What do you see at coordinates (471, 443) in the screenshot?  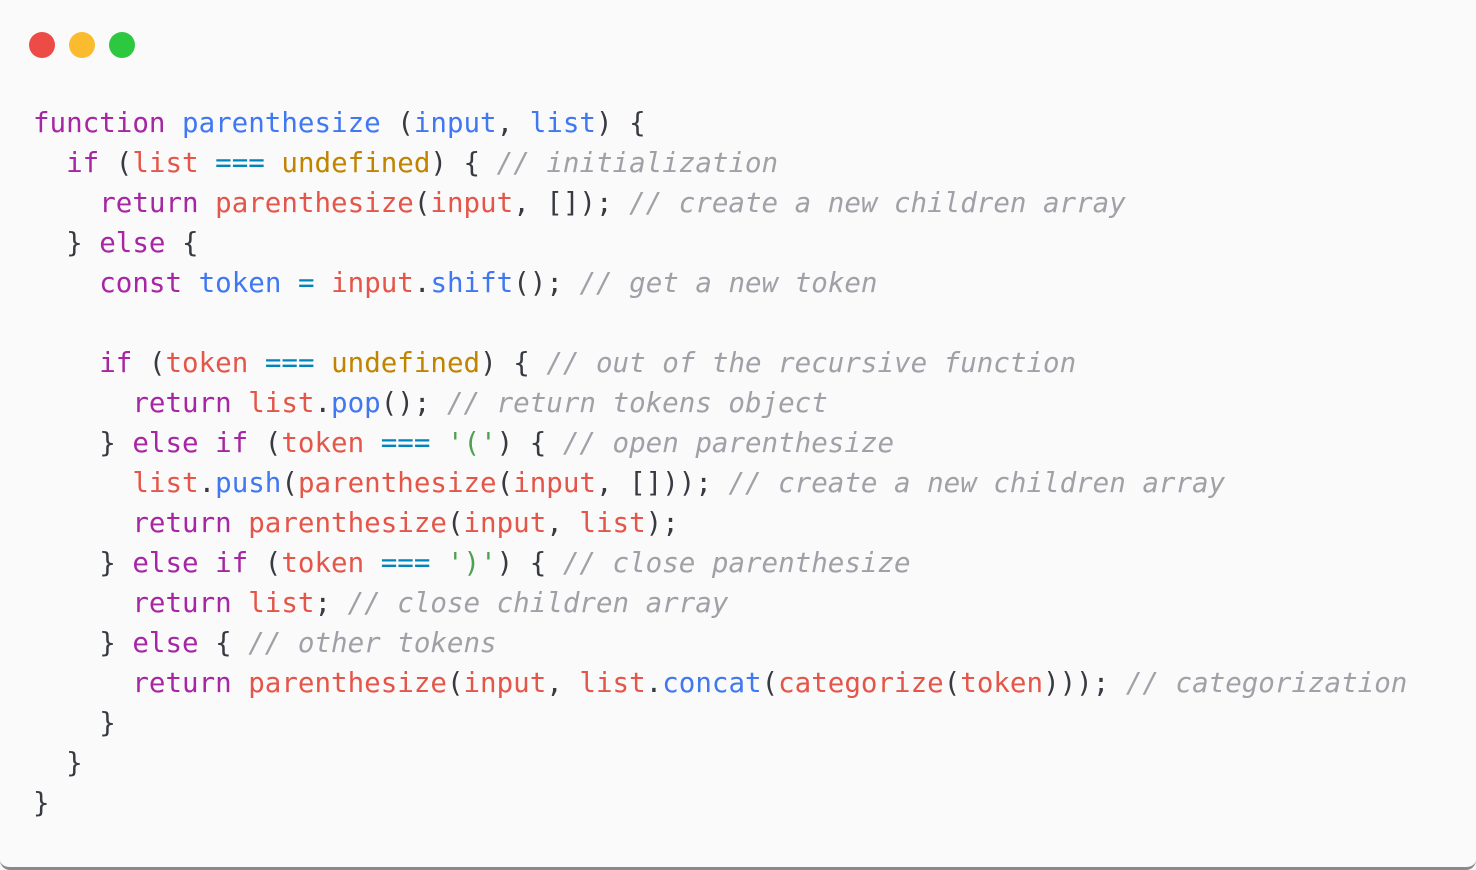 I see `code-token-string: '('` at bounding box center [471, 443].